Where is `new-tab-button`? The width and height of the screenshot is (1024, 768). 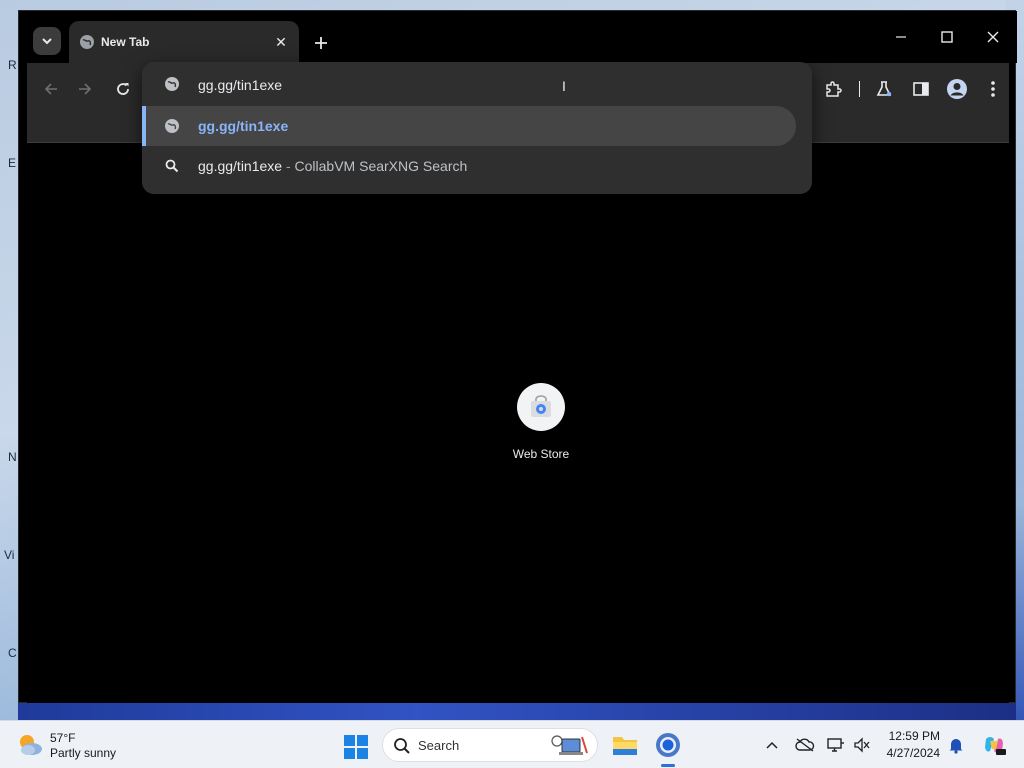
new-tab-button is located at coordinates (321, 43).